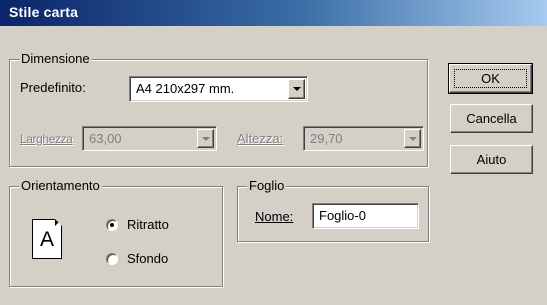  I want to click on ok-button: OK, so click(490, 78).